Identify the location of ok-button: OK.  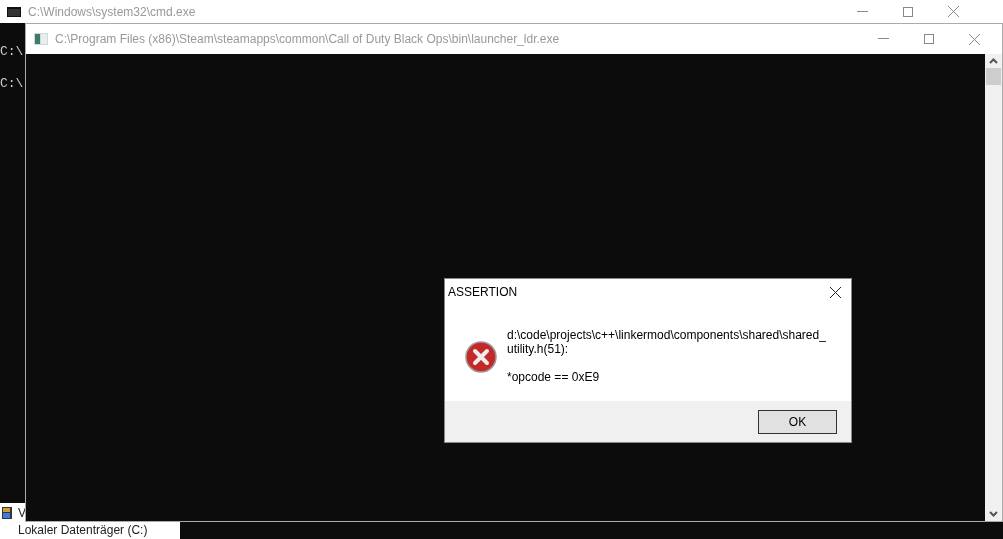
(797, 421).